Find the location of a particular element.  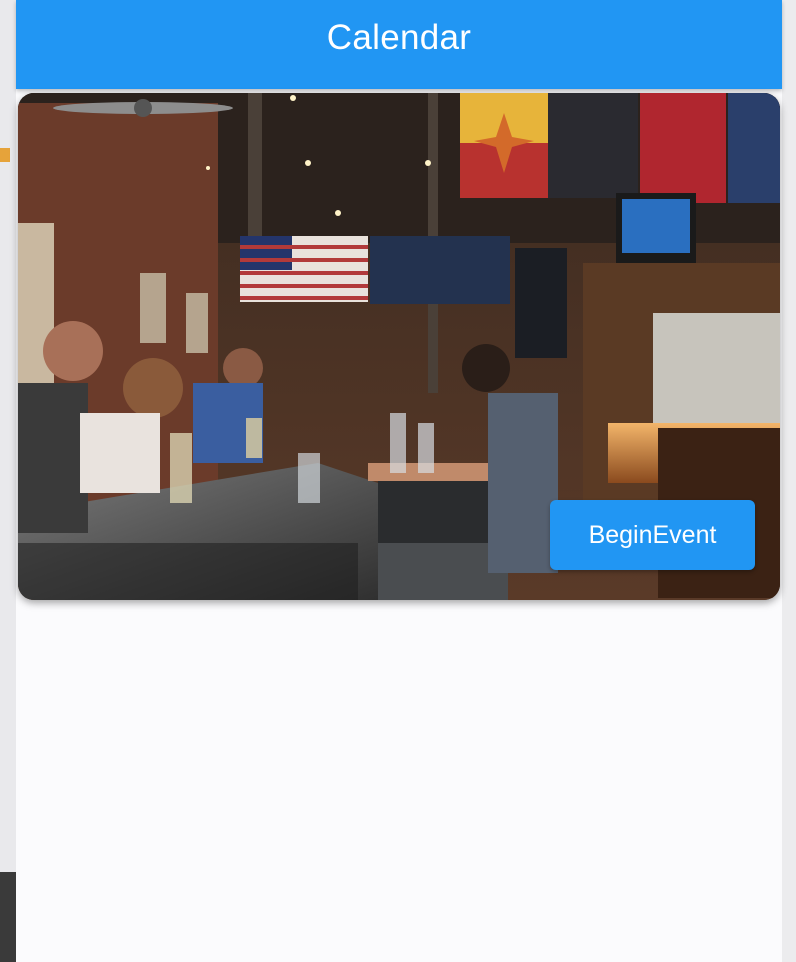

background-window-mark is located at coordinates (5, 155).